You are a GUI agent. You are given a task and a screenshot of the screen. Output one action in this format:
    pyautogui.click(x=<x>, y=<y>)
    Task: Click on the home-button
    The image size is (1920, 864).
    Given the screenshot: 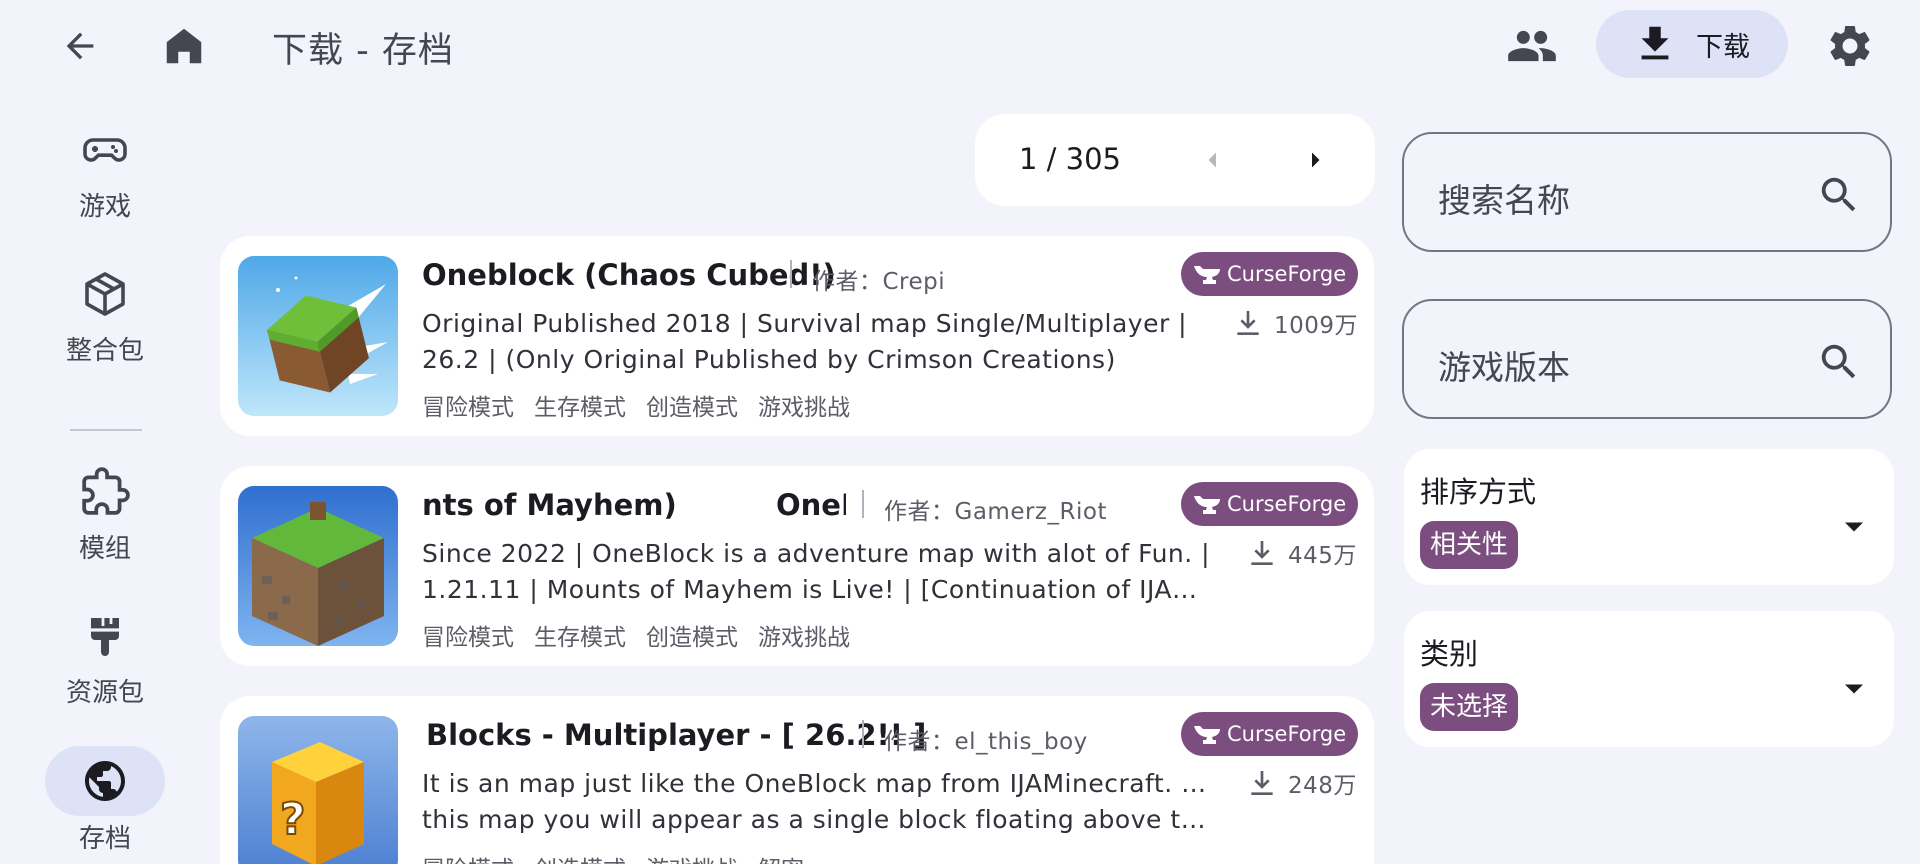 What is the action you would take?
    pyautogui.click(x=184, y=46)
    